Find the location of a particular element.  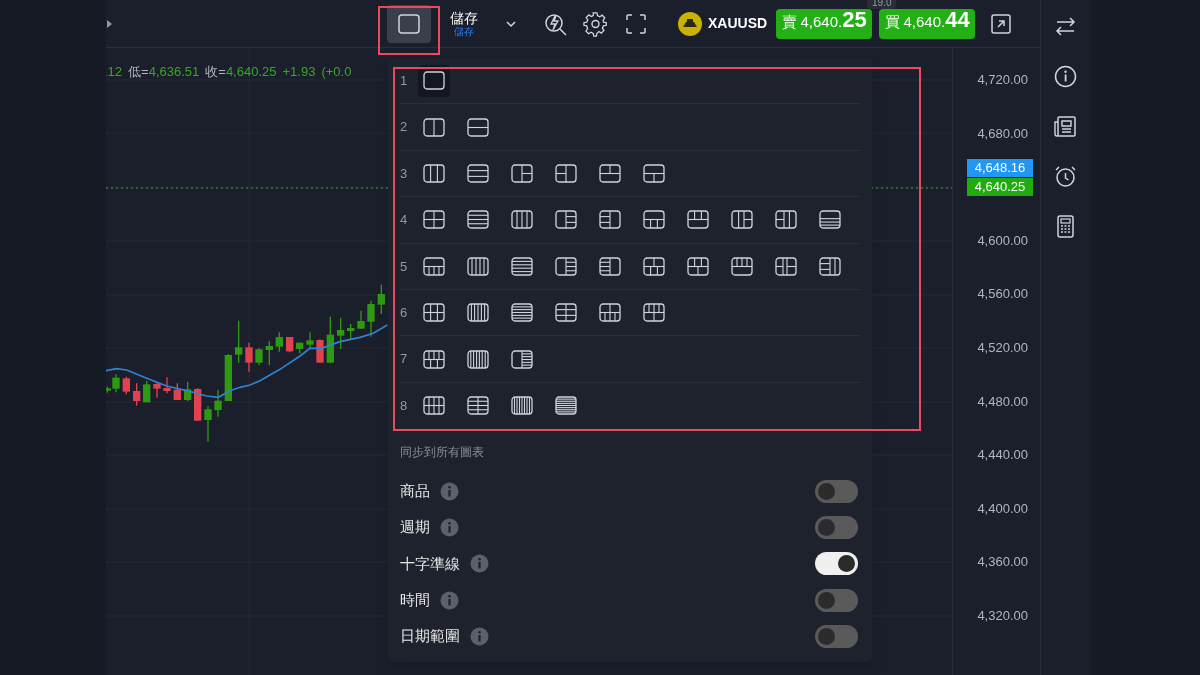

row-number: 5 is located at coordinates (404, 266).